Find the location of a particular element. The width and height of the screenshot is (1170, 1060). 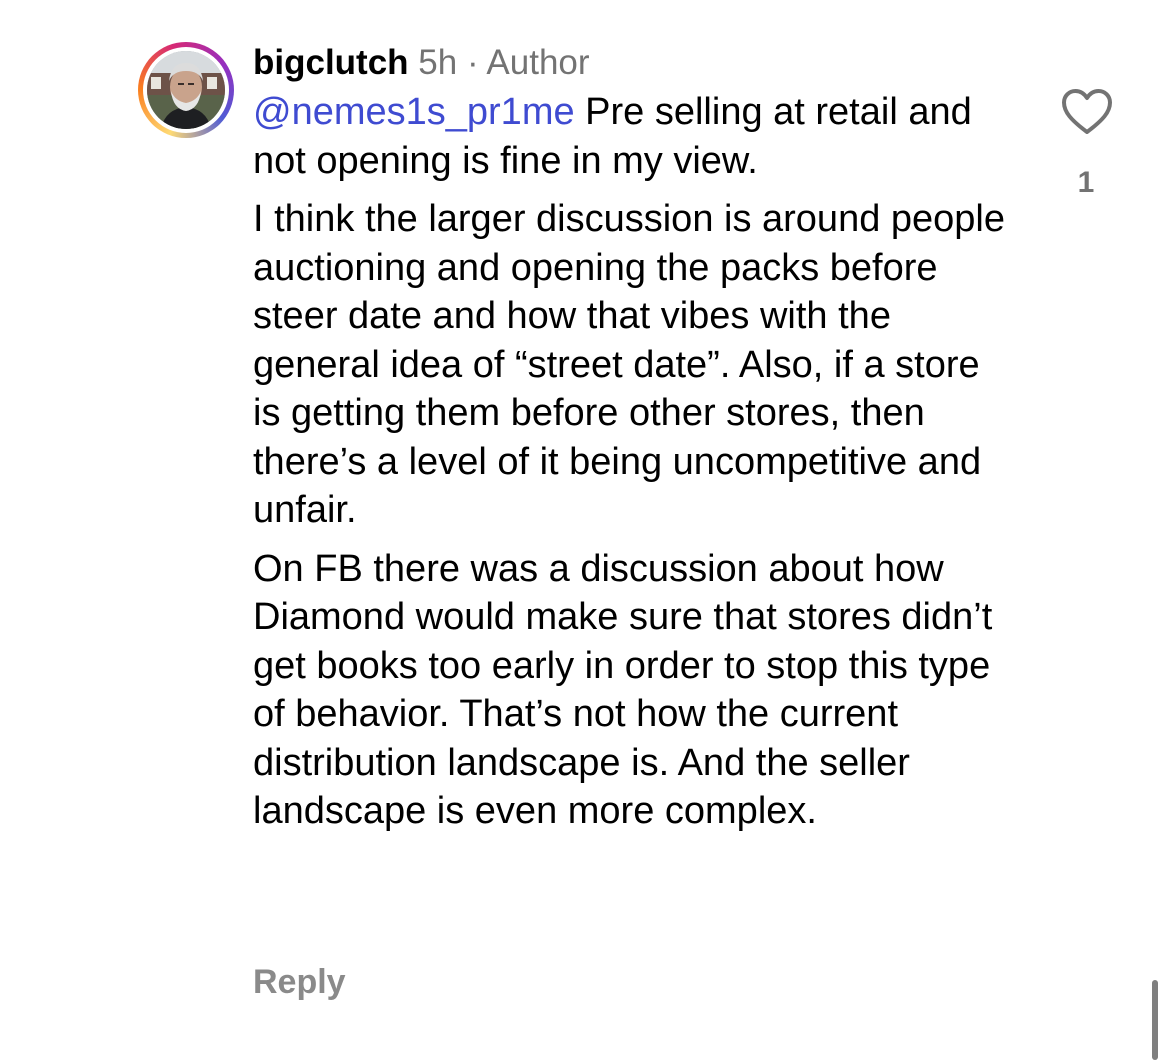

heart-outline-icon is located at coordinates (1087, 112).